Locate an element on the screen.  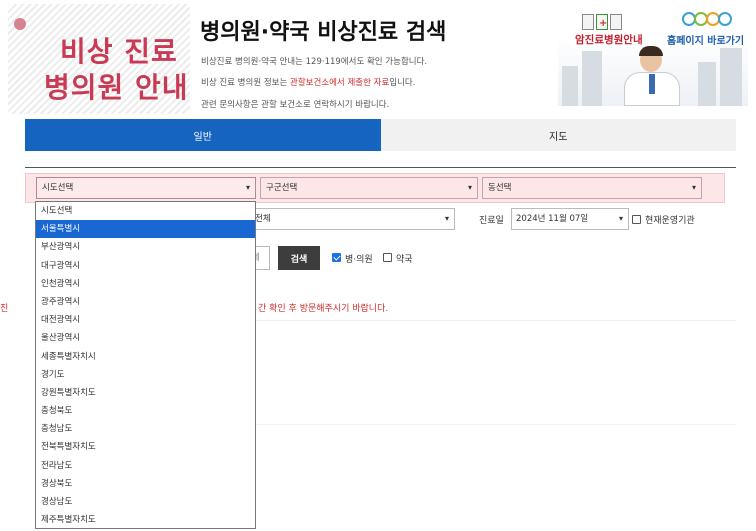
dropdown-option: 제주특별자치도 is located at coordinates (145, 519).